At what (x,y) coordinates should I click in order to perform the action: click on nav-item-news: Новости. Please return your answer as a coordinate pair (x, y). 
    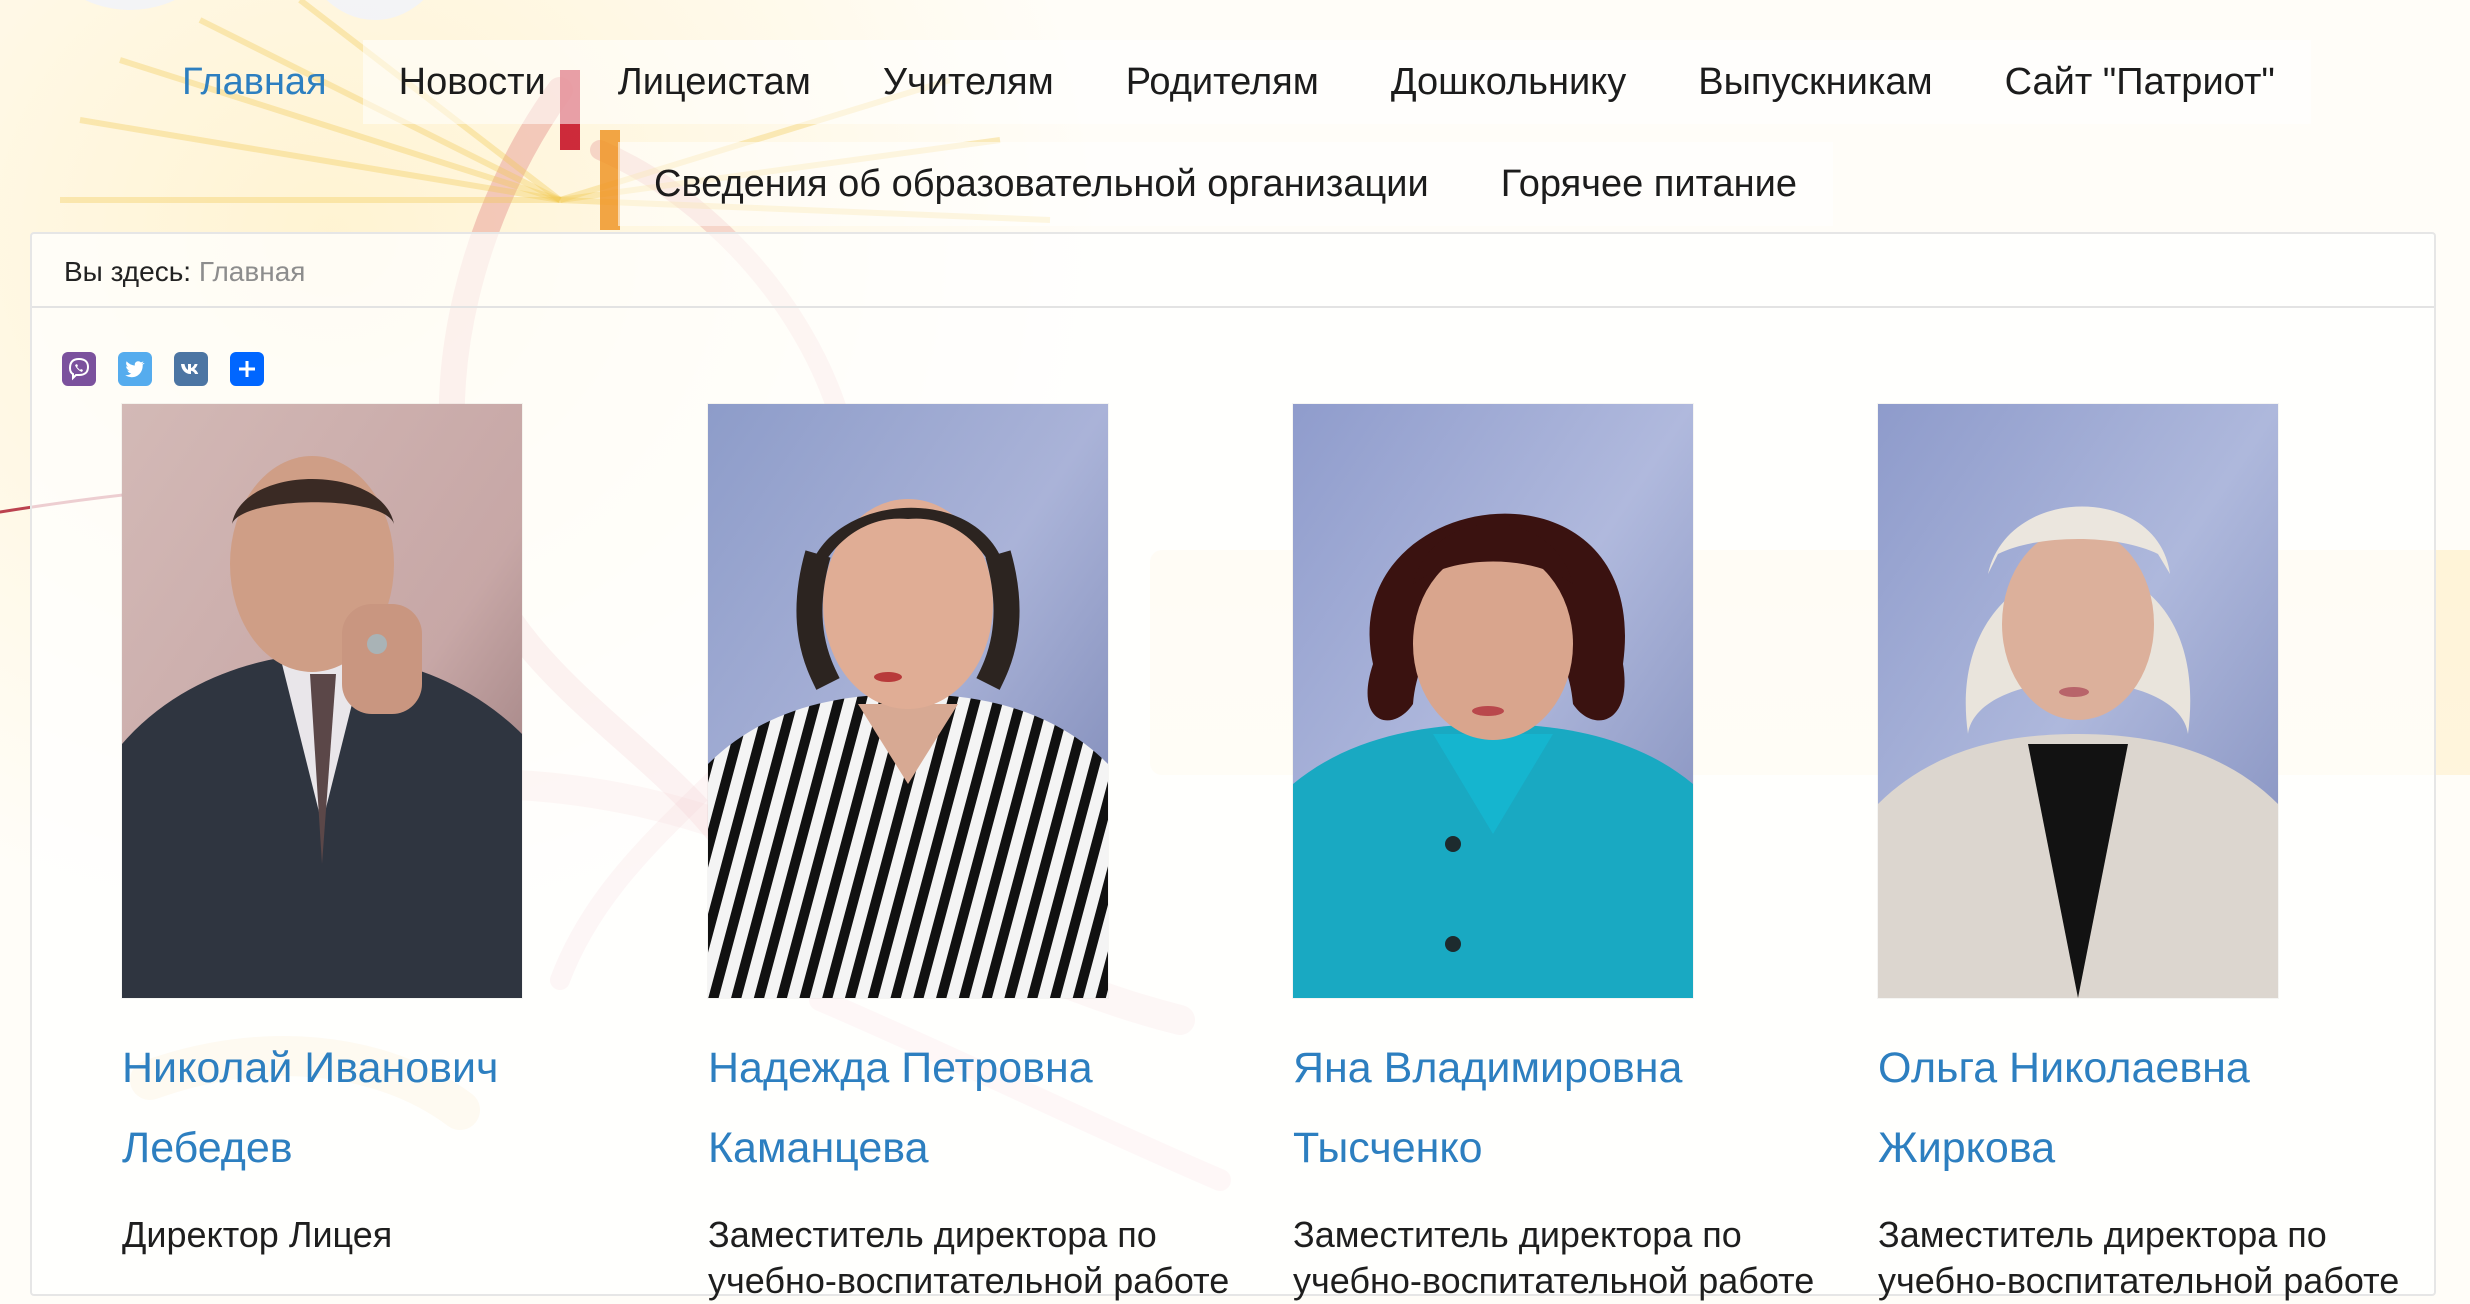
    Looking at the image, I should click on (472, 82).